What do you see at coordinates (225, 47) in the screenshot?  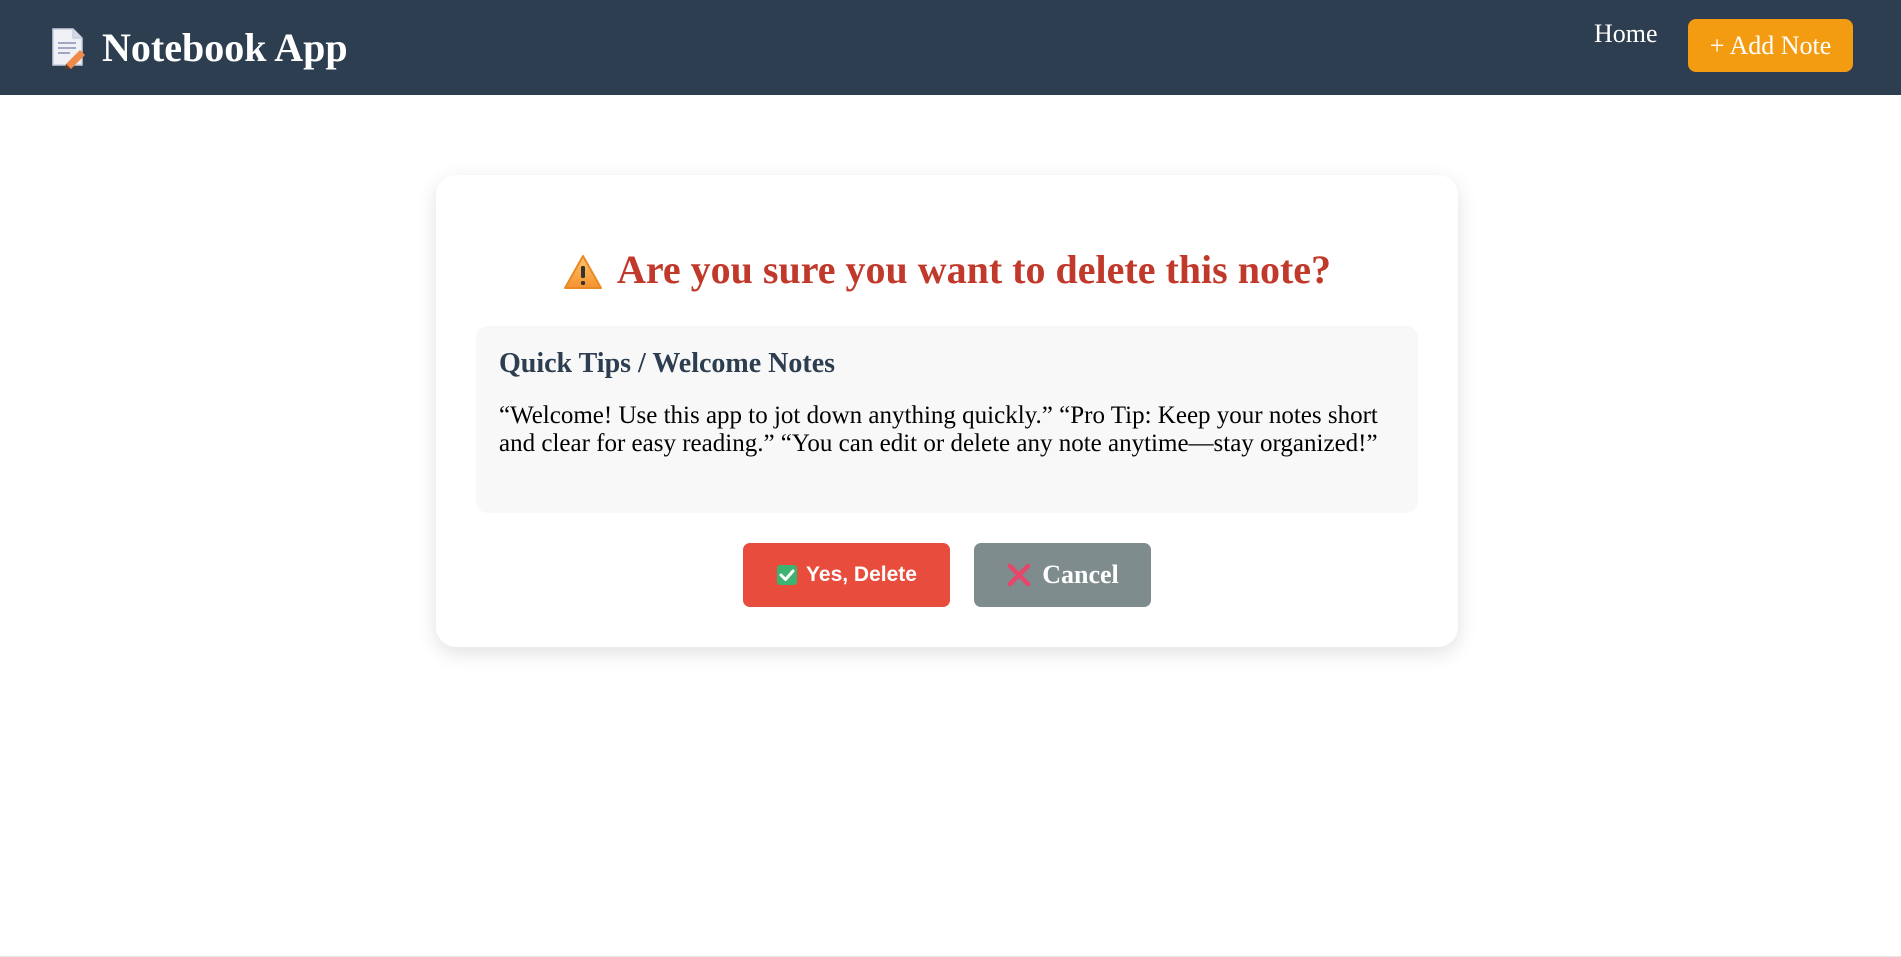 I see `app-title: Notebook App` at bounding box center [225, 47].